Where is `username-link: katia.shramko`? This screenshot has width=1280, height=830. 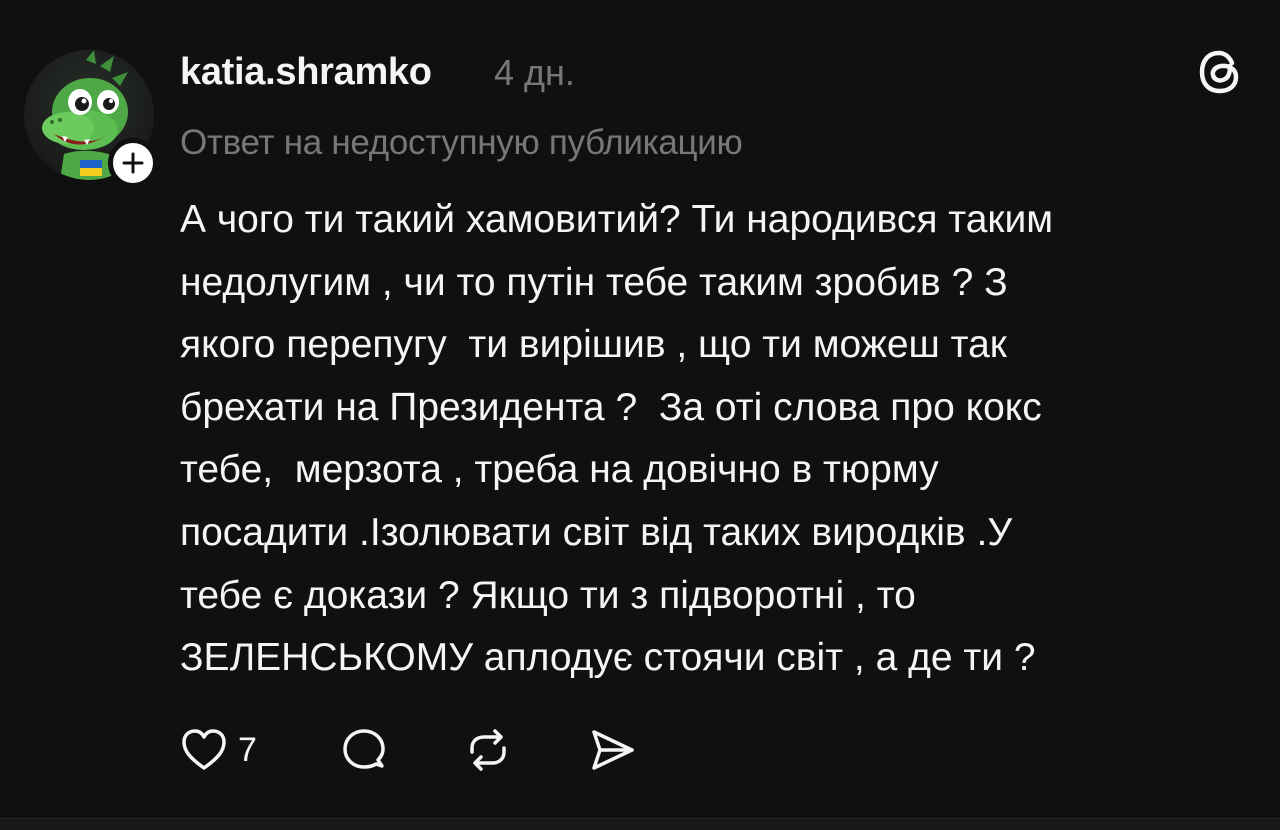
username-link: katia.shramko is located at coordinates (306, 72).